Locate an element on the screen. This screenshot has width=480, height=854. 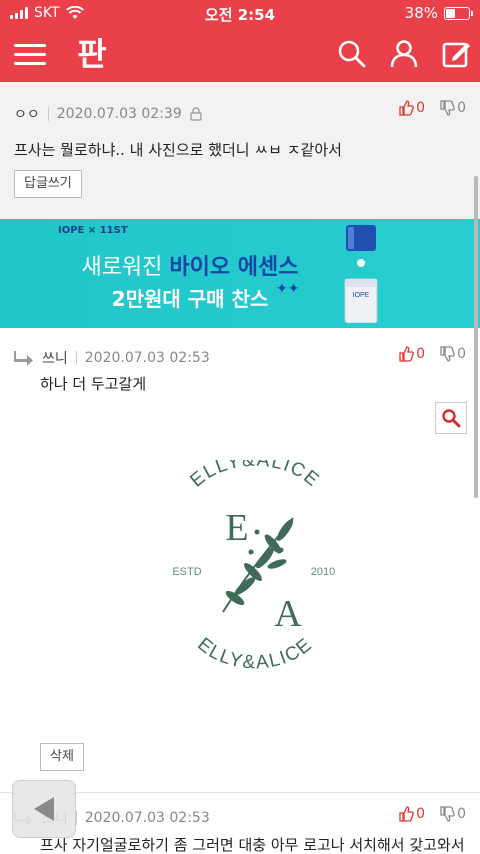
comment-author: 쓰니 is located at coordinates (55, 358).